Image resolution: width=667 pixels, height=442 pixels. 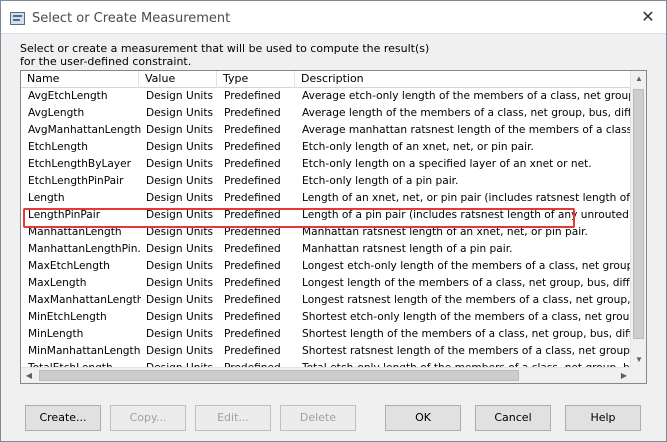 I want to click on cell-name: MaxEtchLength, so click(x=69, y=266).